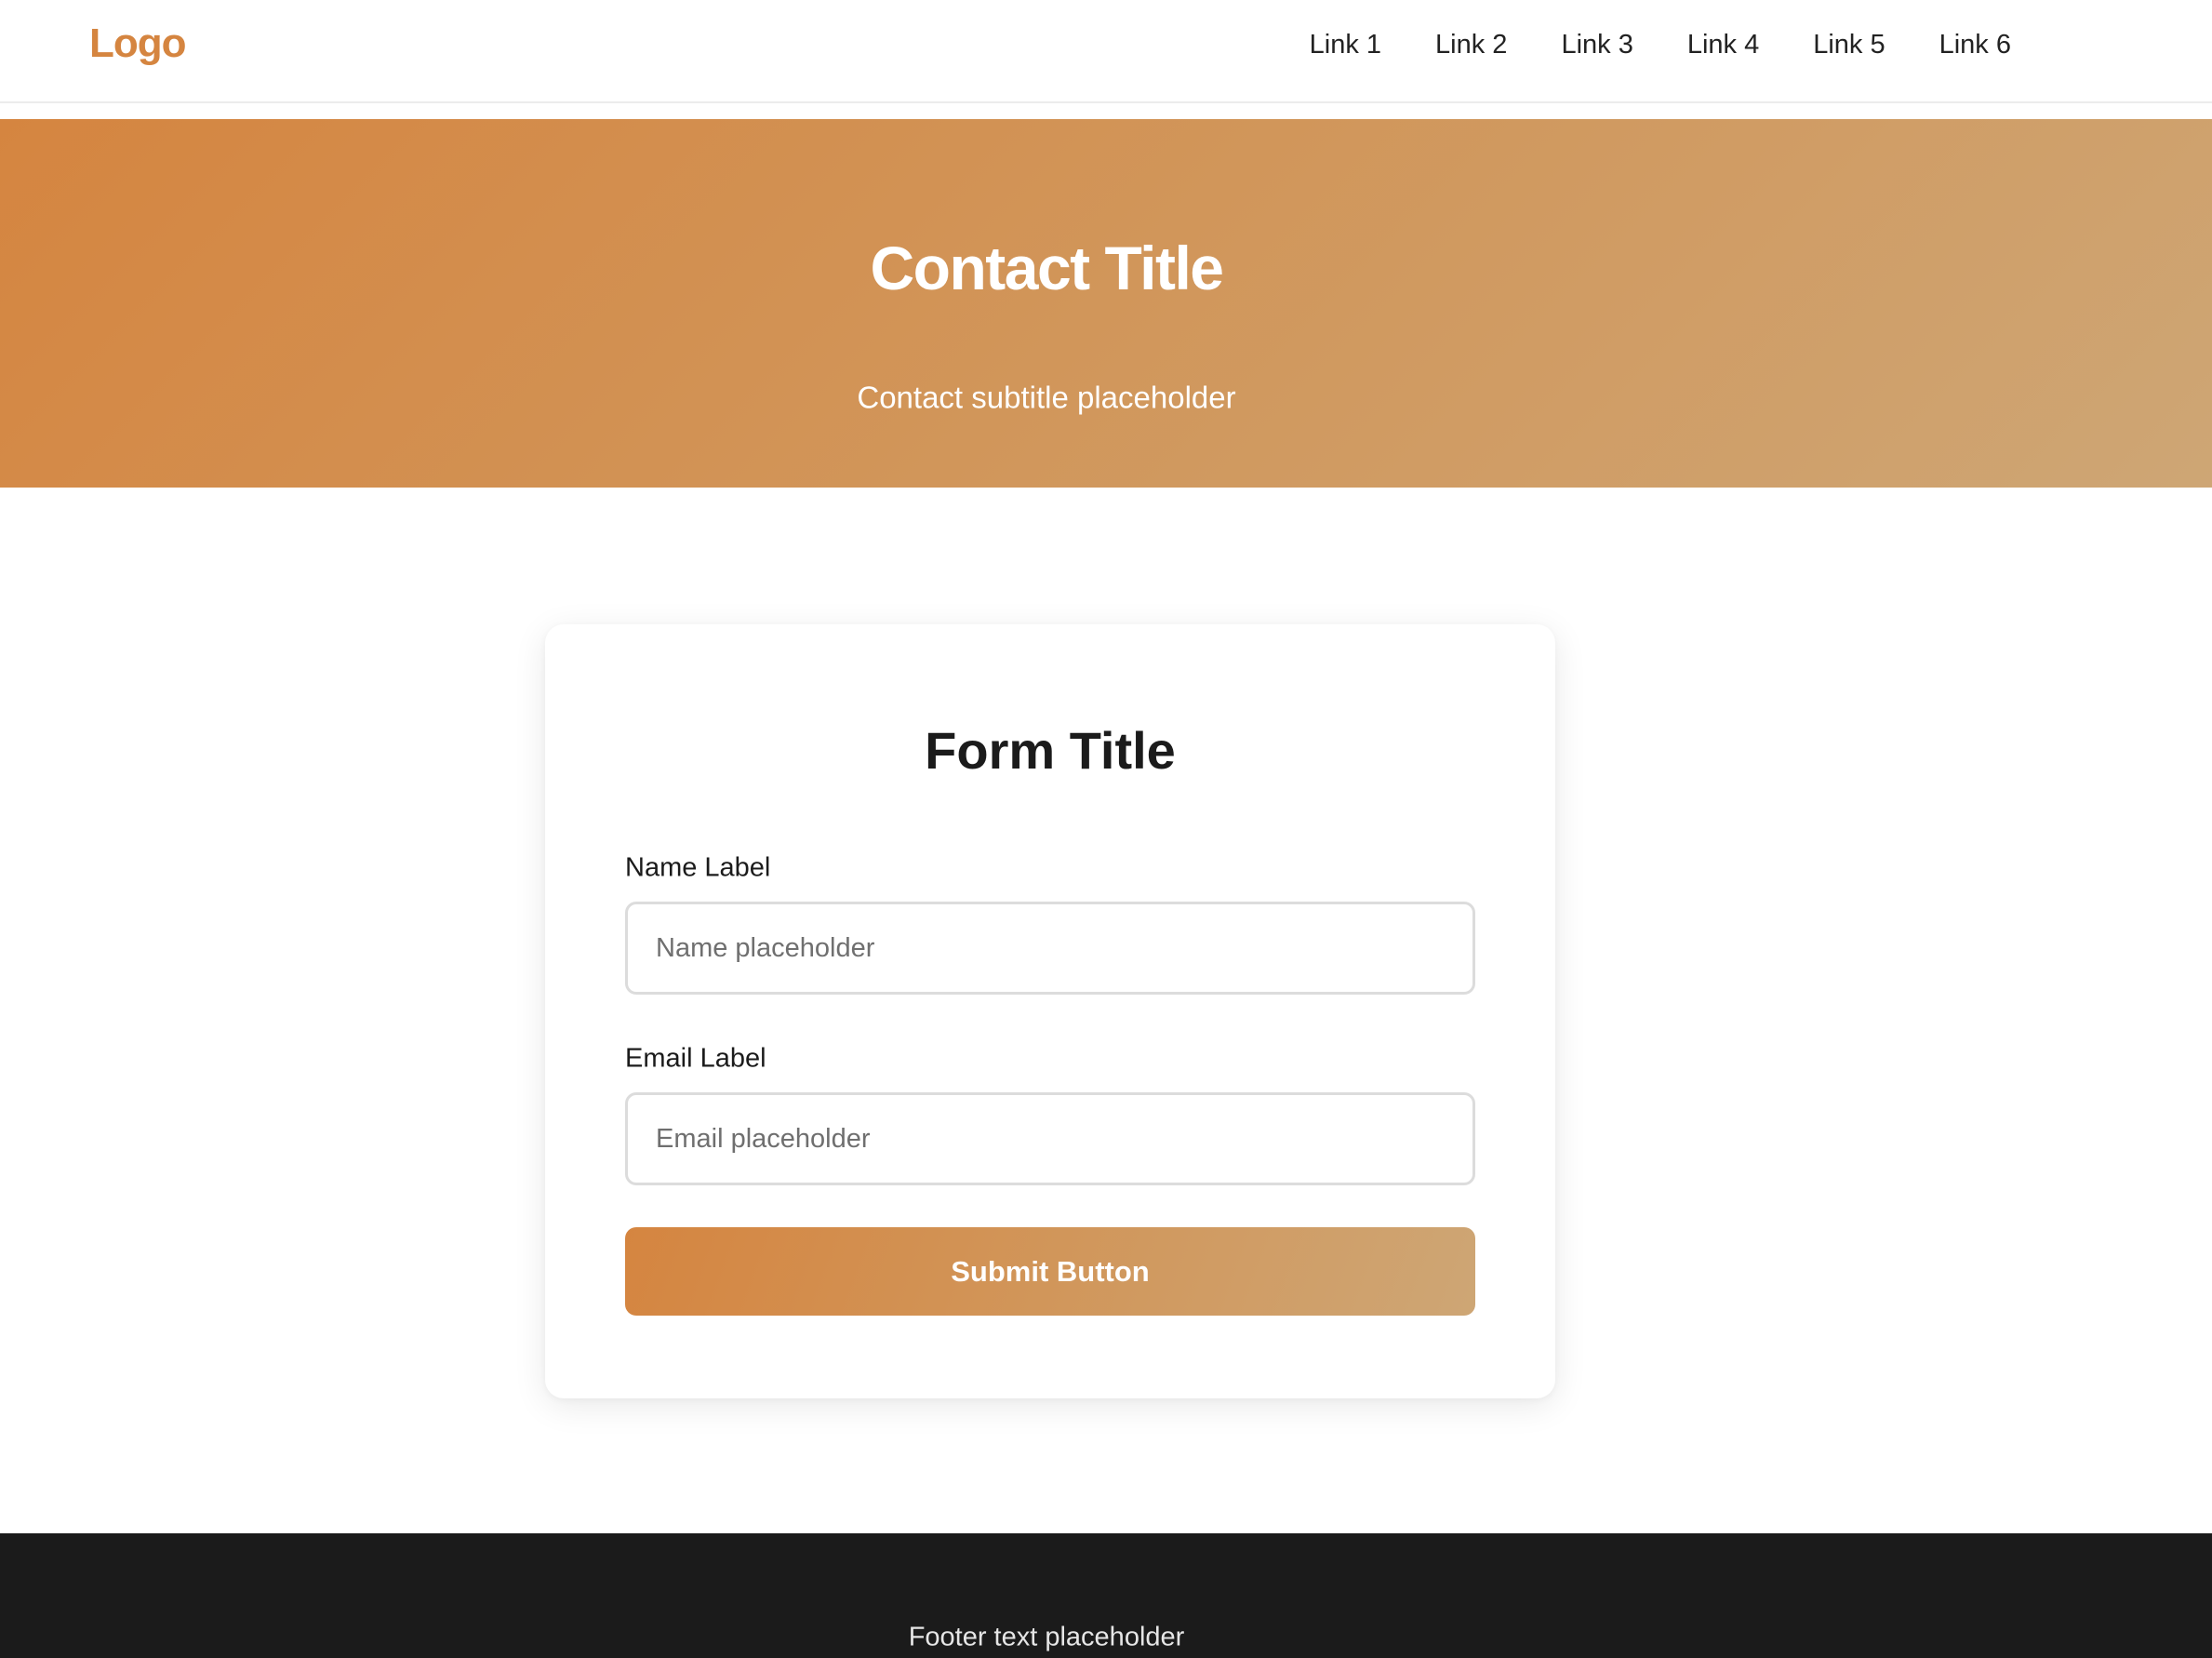  What do you see at coordinates (1849, 45) in the screenshot?
I see `nav-link-5: Link 5` at bounding box center [1849, 45].